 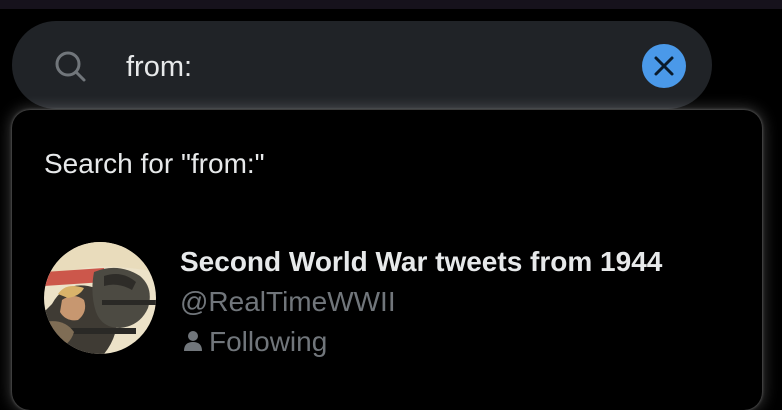 What do you see at coordinates (71, 67) in the screenshot?
I see `search-icon` at bounding box center [71, 67].